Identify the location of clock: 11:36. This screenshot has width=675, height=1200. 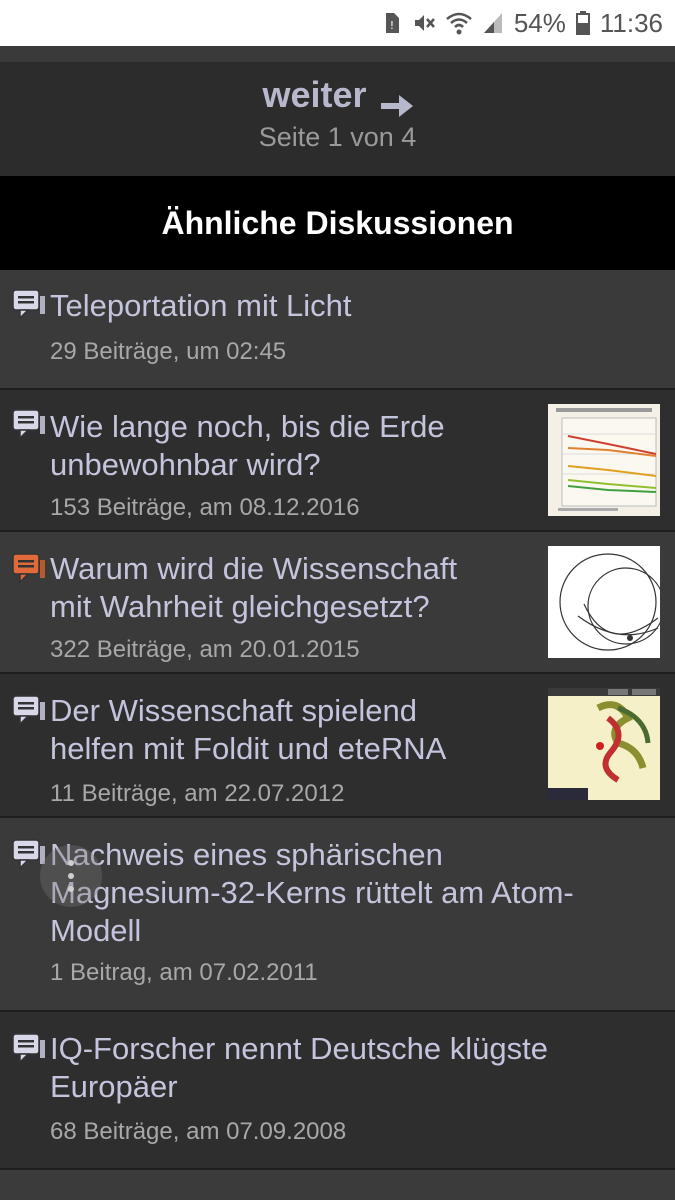
(631, 22).